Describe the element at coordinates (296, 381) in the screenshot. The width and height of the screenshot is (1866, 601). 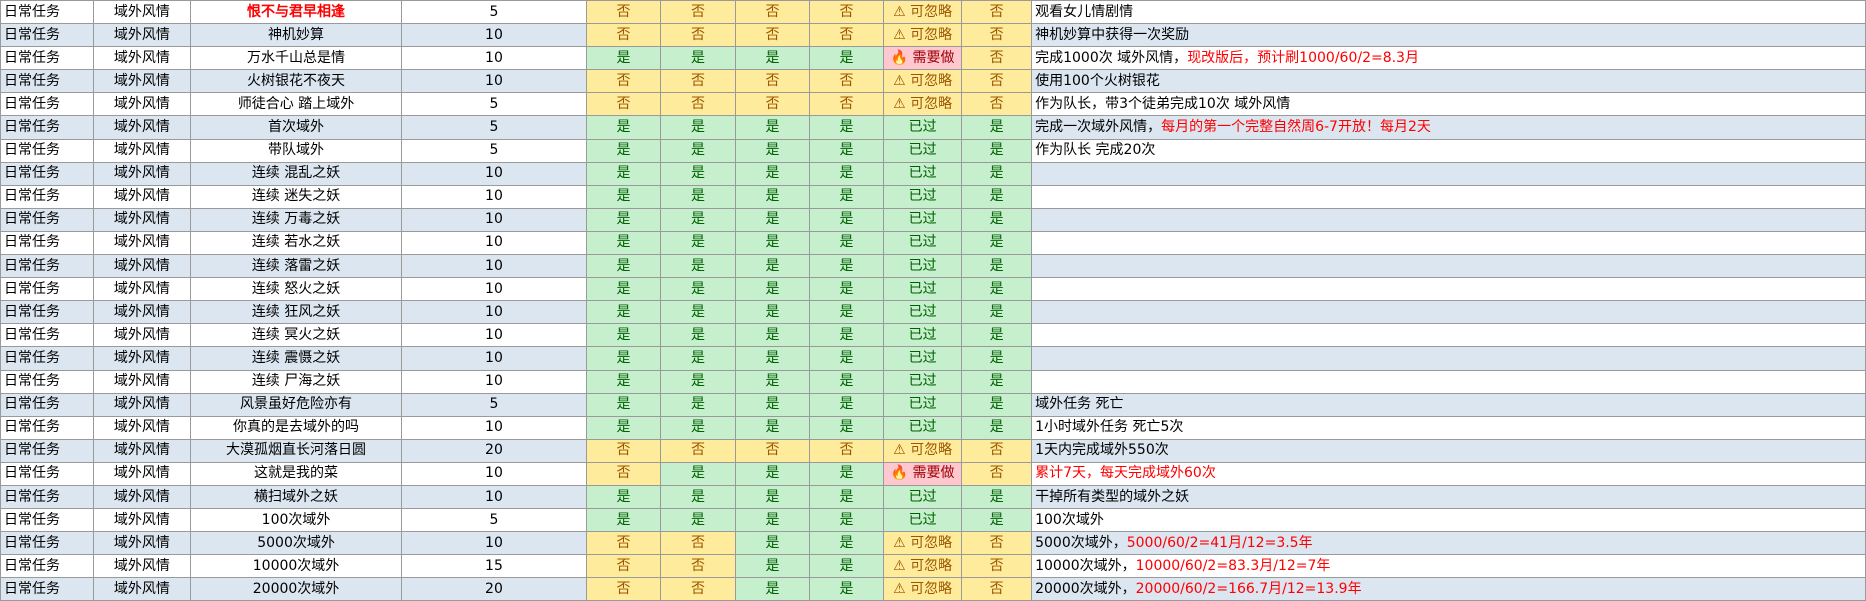
I see `task-name-cell: 连续 尸海之妖` at that location.